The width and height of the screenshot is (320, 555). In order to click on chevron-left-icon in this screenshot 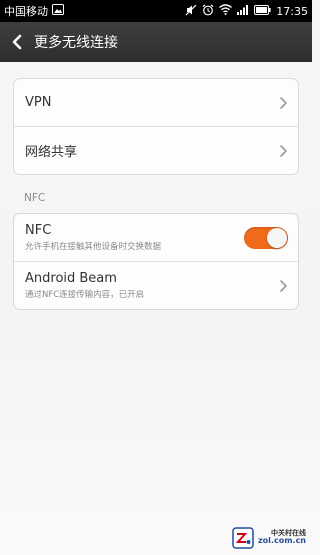, I will do `click(17, 42)`.